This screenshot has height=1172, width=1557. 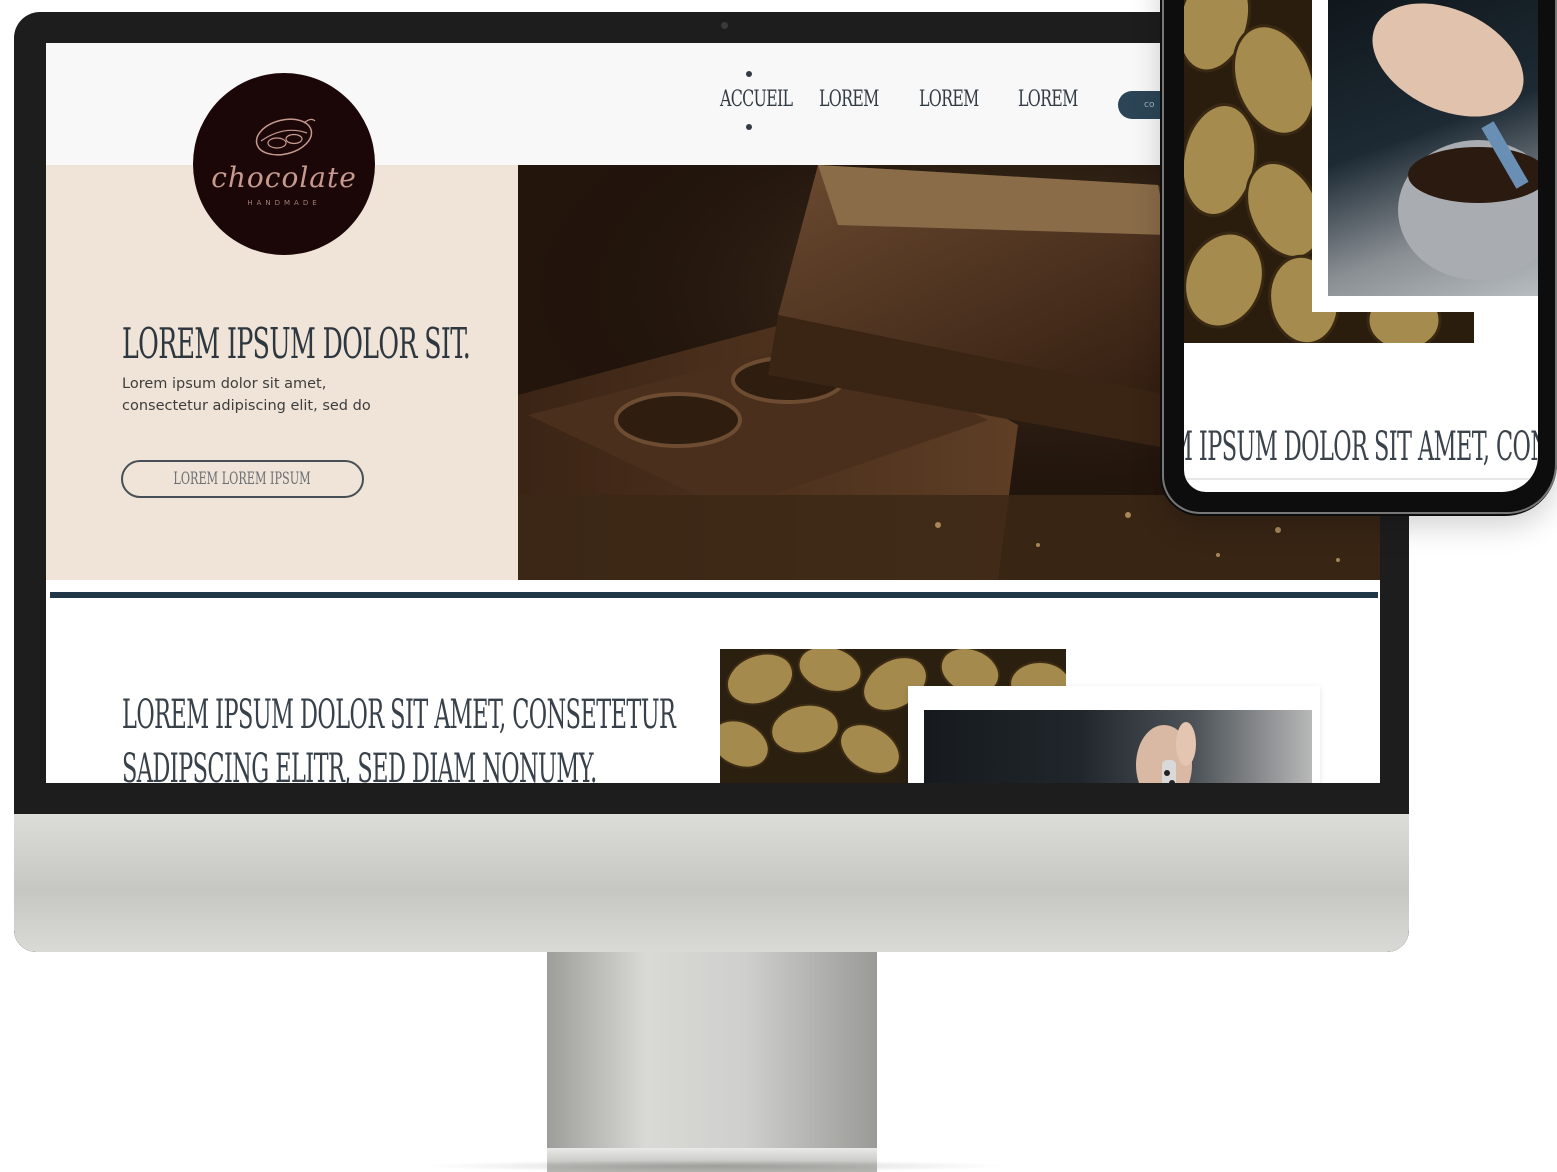 I want to click on phone-device: m ipsum dolor sit amet, conset, so click(x=1358, y=258).